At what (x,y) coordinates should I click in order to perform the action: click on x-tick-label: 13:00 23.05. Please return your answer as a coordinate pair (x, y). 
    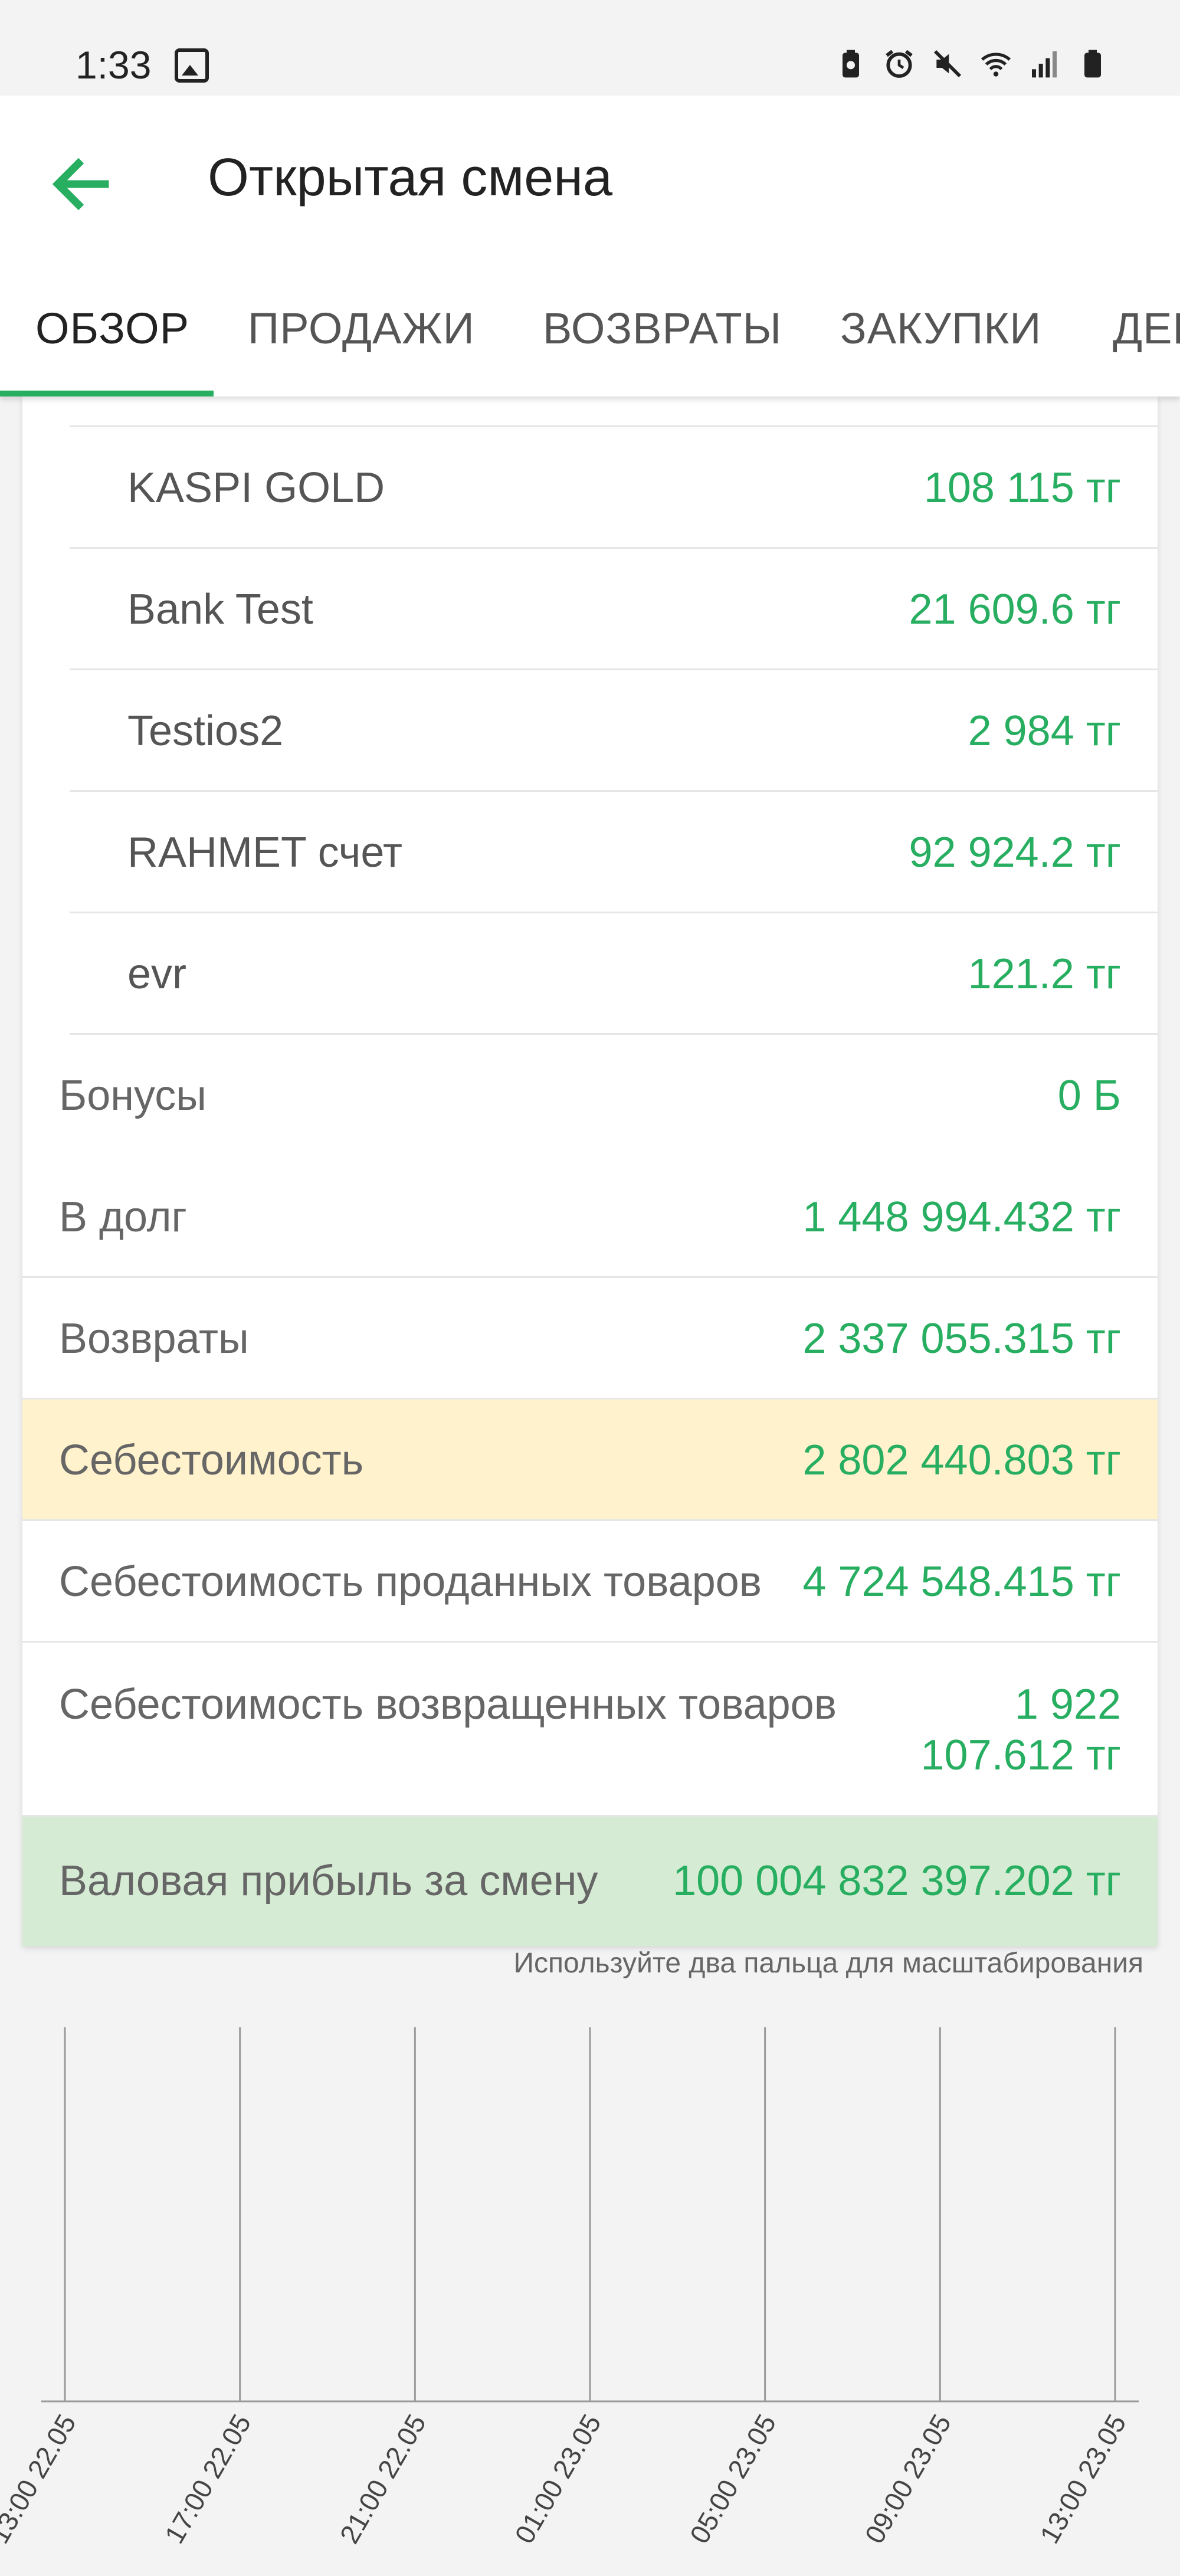
    Looking at the image, I should click on (1083, 2478).